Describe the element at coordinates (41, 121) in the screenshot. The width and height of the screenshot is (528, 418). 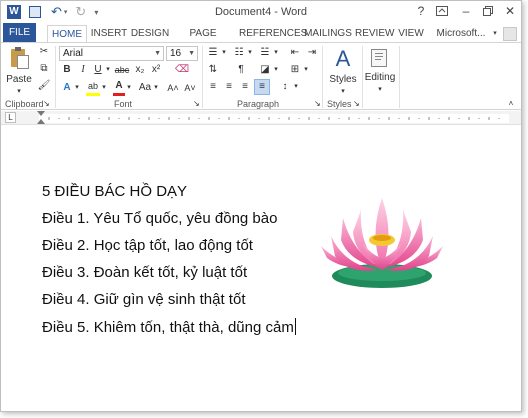
I see `hanging-indent-marker-icon` at that location.